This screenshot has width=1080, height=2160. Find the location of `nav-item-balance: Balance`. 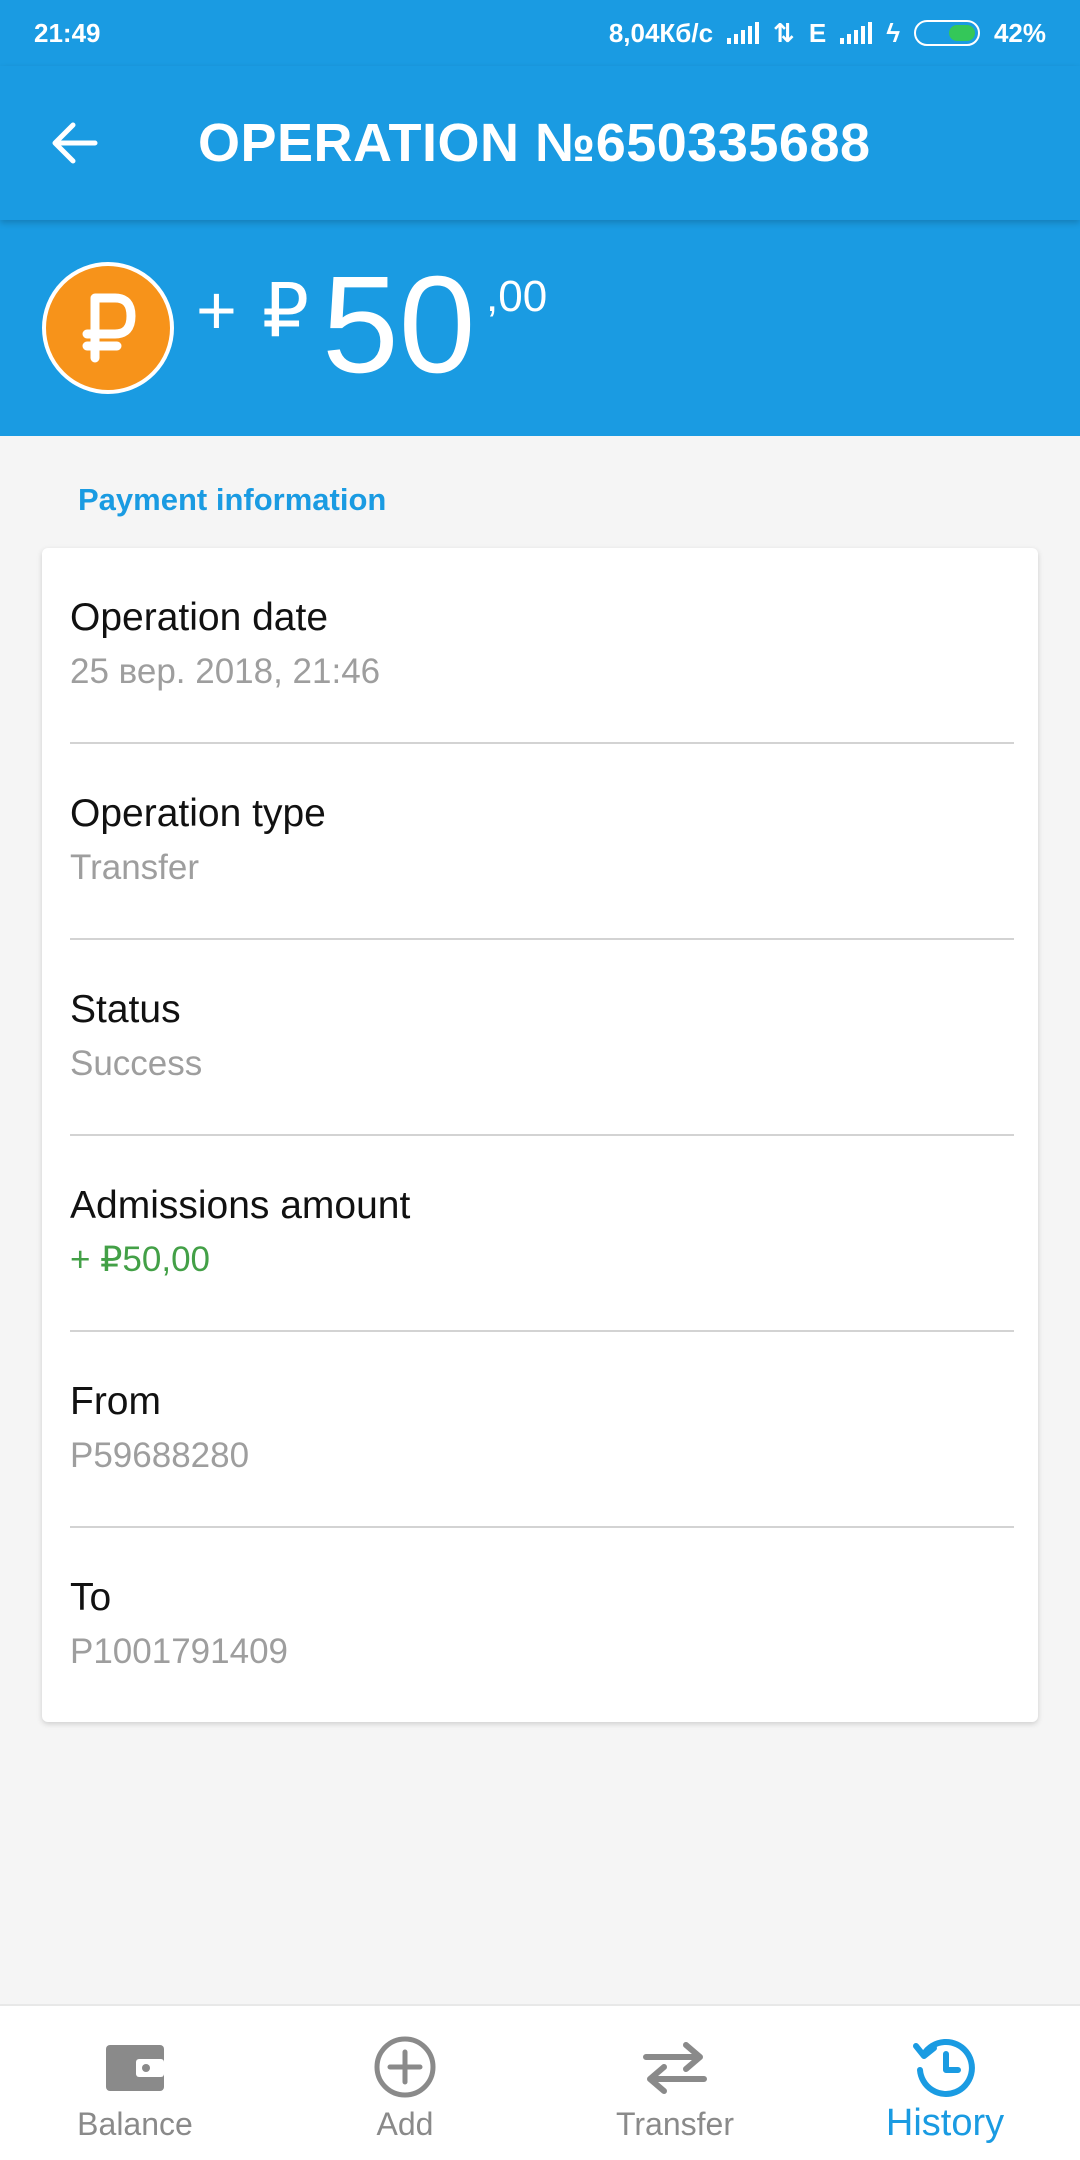

nav-item-balance: Balance is located at coordinates (135, 2083).